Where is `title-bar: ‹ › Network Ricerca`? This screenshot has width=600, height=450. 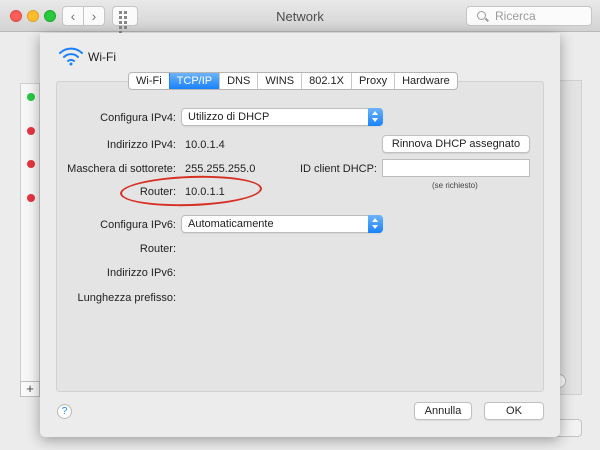 title-bar: ‹ › Network Ricerca is located at coordinates (300, 17).